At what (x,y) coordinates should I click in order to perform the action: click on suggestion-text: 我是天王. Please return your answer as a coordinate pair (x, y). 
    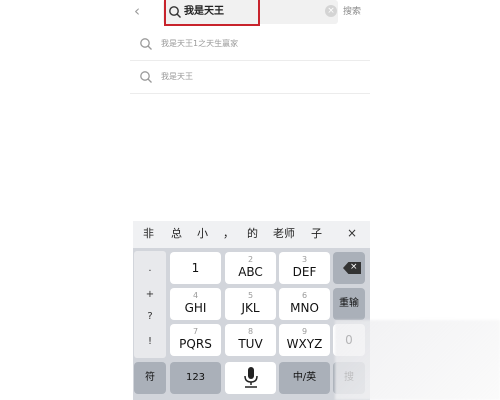
    Looking at the image, I should click on (177, 76).